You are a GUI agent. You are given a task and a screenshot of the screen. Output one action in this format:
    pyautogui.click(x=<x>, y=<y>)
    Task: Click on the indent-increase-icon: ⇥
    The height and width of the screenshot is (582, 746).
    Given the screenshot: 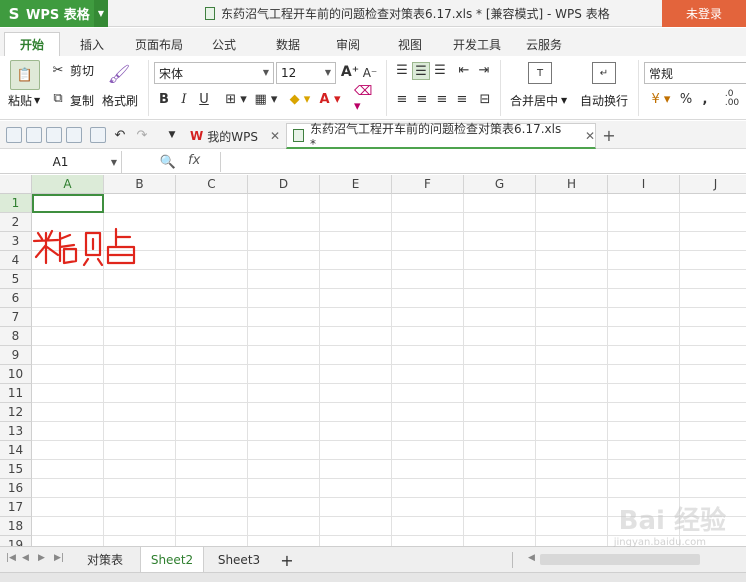 What is the action you would take?
    pyautogui.click(x=484, y=70)
    